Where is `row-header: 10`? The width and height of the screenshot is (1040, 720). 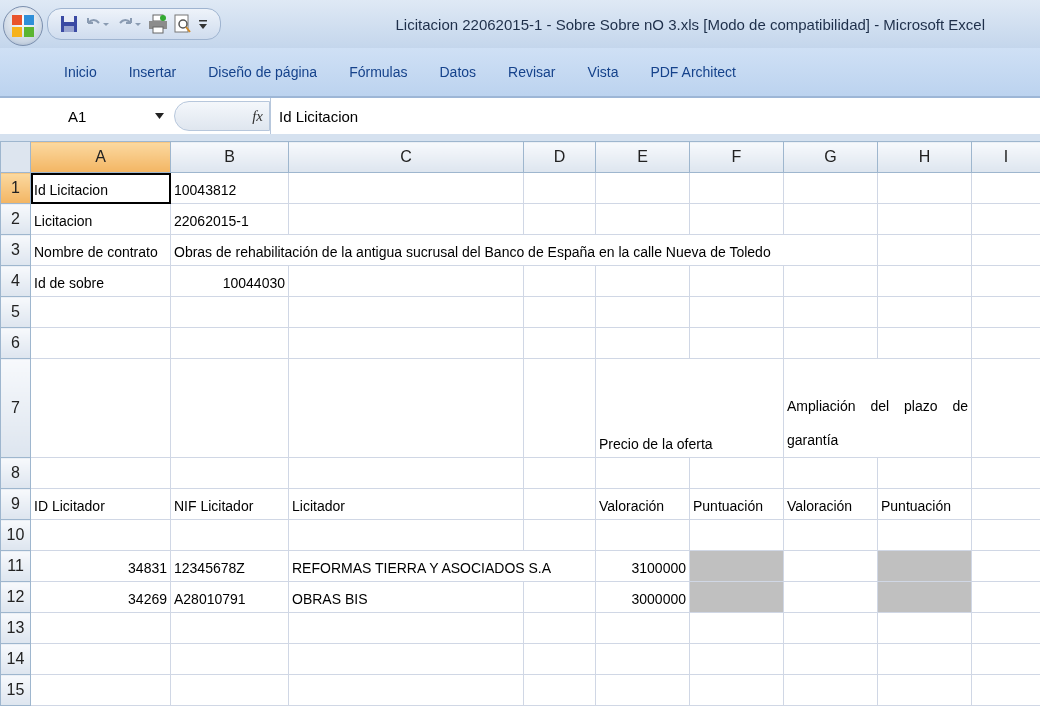
row-header: 10 is located at coordinates (15, 535).